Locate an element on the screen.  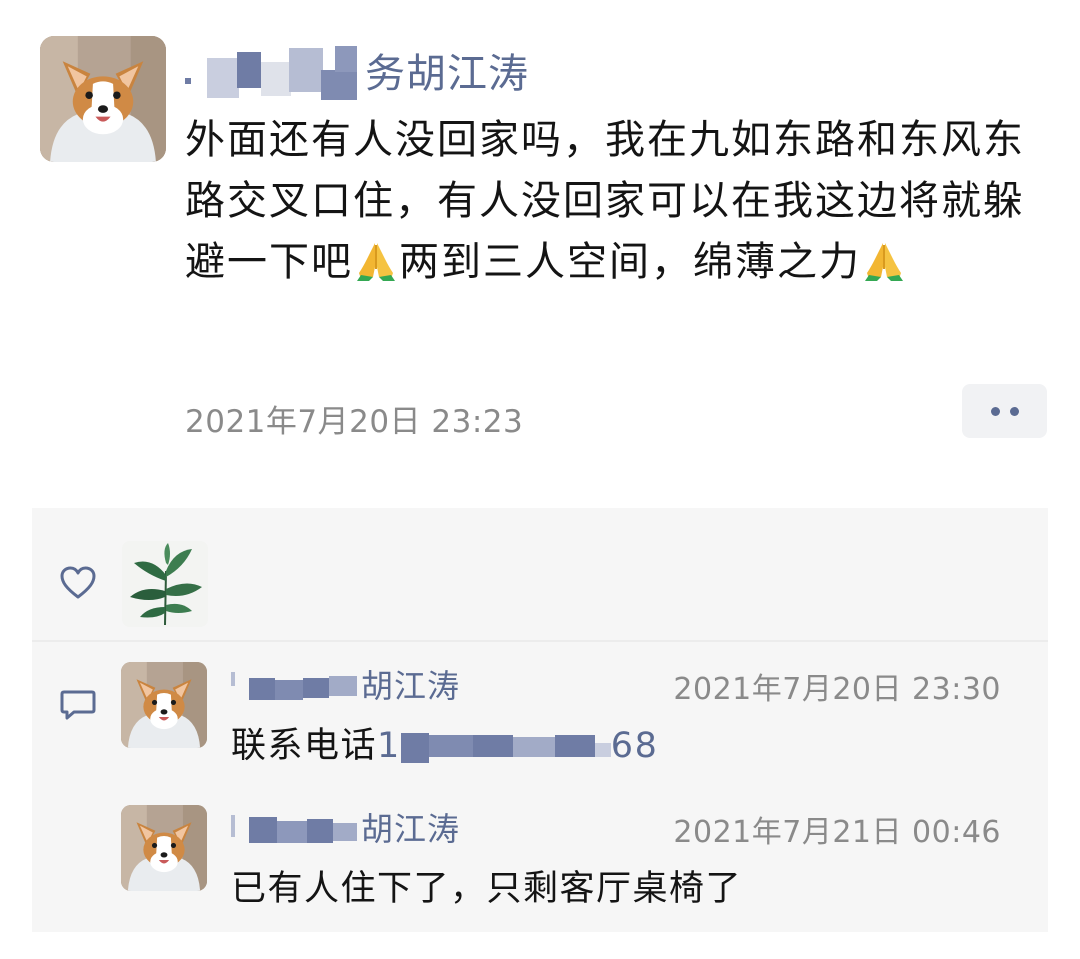
more-options-button is located at coordinates (1004, 411).